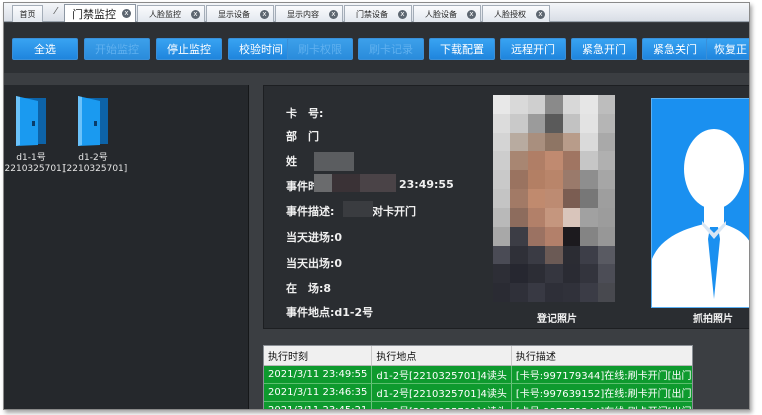 The width and height of the screenshot is (762, 415). What do you see at coordinates (303, 14) in the screenshot?
I see `tab-label: 显示内容` at bounding box center [303, 14].